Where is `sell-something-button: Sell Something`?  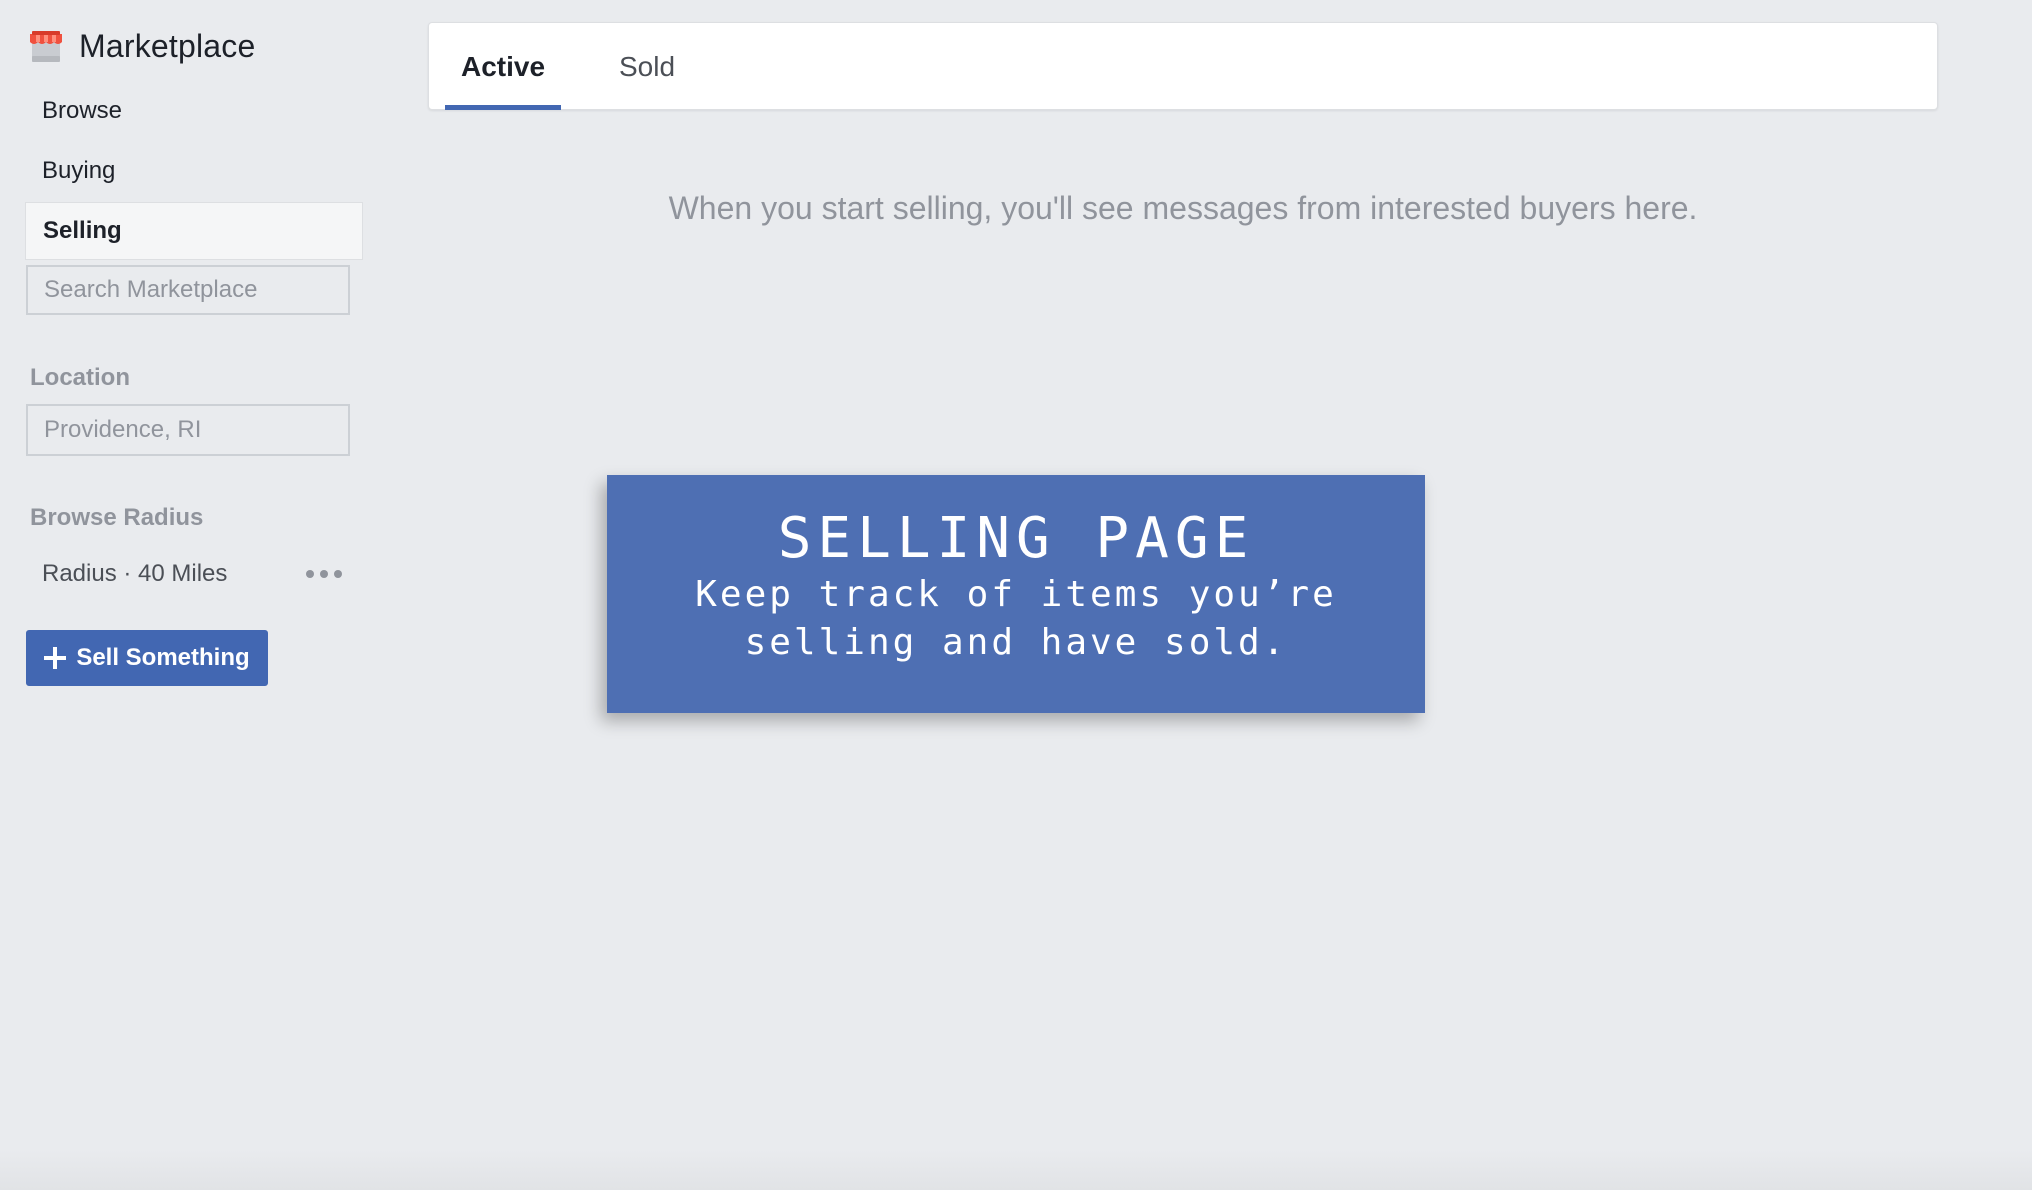
sell-something-button: Sell Something is located at coordinates (147, 658).